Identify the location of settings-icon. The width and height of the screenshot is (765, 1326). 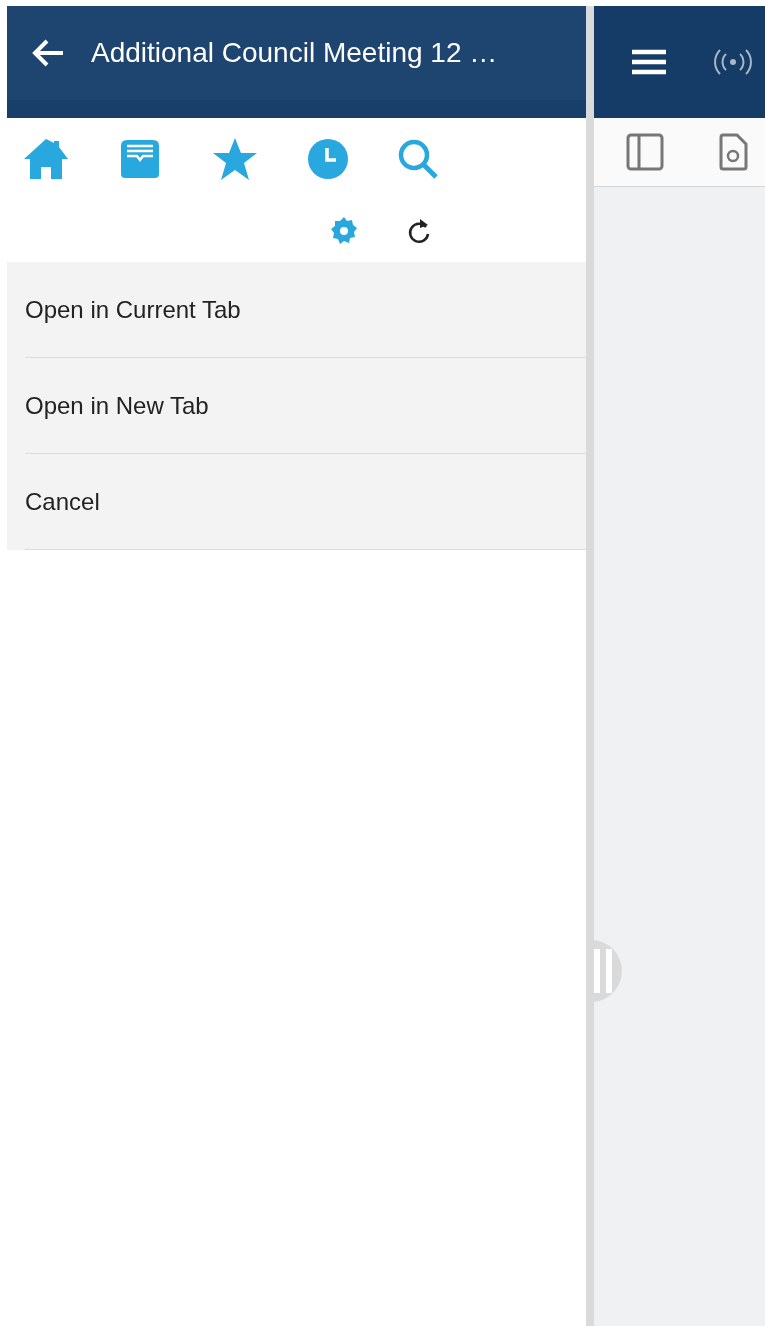
(344, 231).